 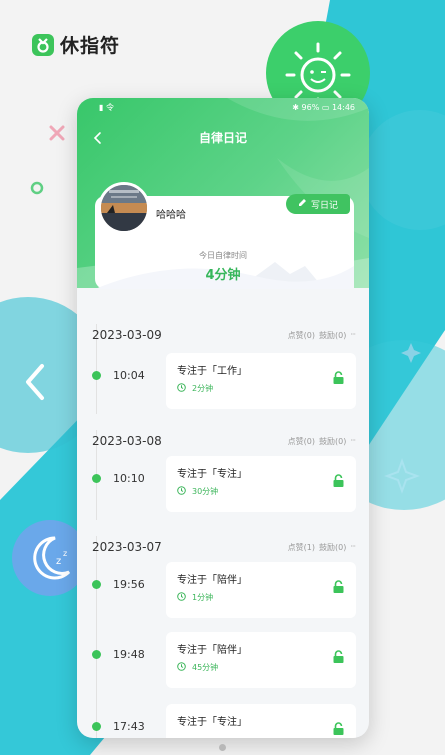 I want to click on diary-entry: 10:04 专注于「工作」 2分钟, so click(x=223, y=381).